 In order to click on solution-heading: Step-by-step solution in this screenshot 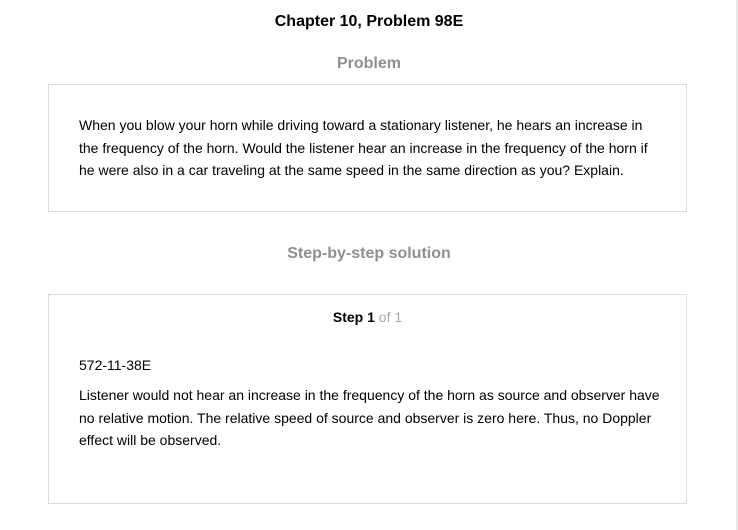, I will do `click(369, 253)`.